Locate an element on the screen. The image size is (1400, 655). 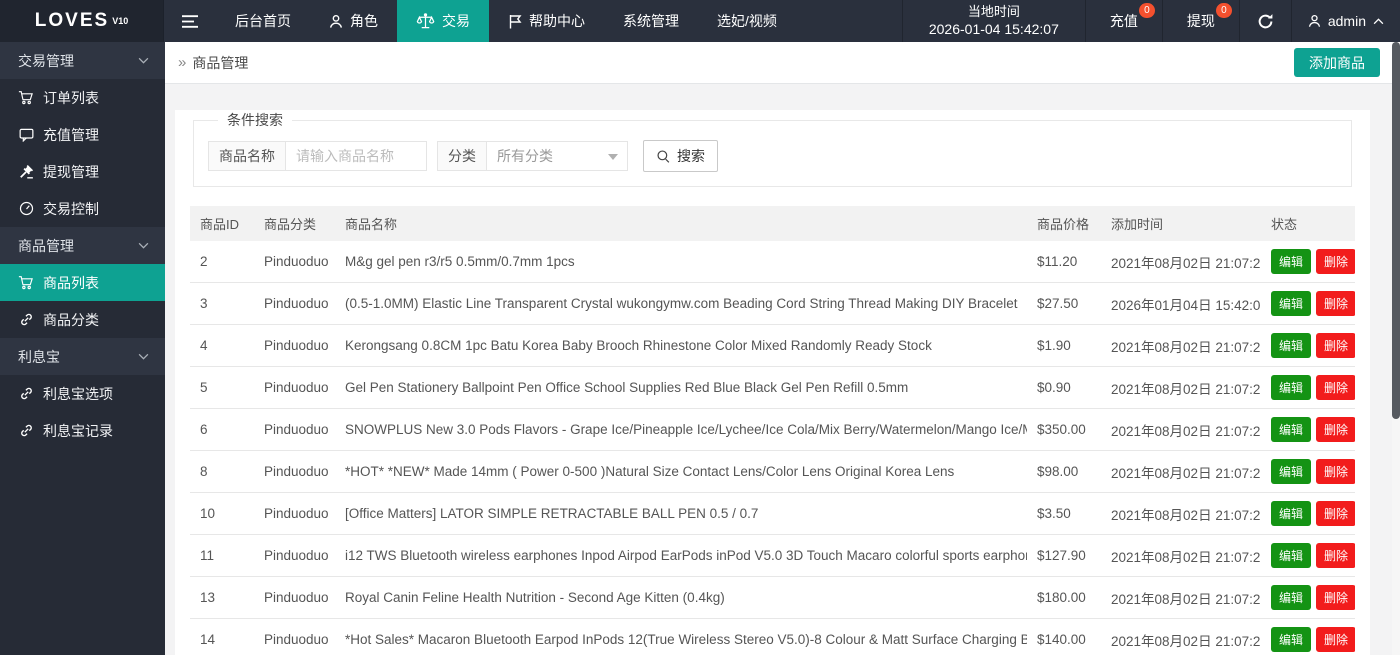
search-panel-legend: 条件搜索 is located at coordinates (255, 120).